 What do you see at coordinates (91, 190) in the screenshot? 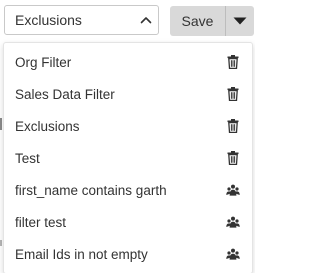
I see `menu-item-label: first_name contains garth` at bounding box center [91, 190].